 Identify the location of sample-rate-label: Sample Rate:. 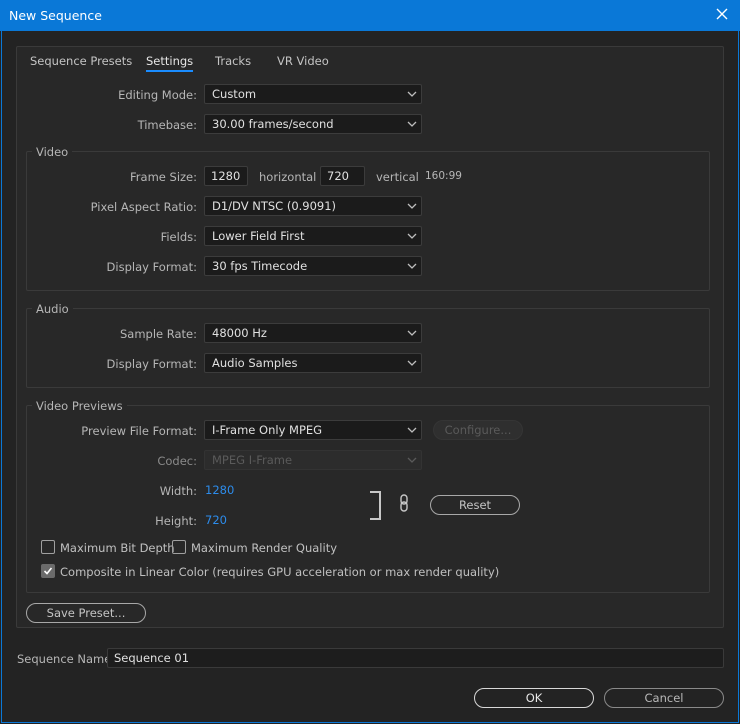
(158, 334).